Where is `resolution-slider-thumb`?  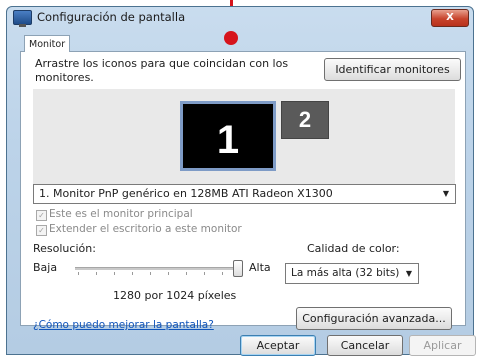 resolution-slider-thumb is located at coordinates (238, 268).